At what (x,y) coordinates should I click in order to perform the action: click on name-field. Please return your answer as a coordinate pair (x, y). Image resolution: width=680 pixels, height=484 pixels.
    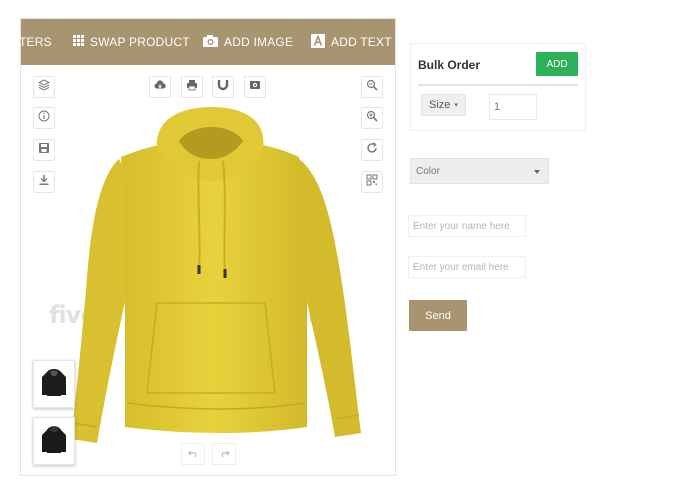
    Looking at the image, I should click on (467, 226).